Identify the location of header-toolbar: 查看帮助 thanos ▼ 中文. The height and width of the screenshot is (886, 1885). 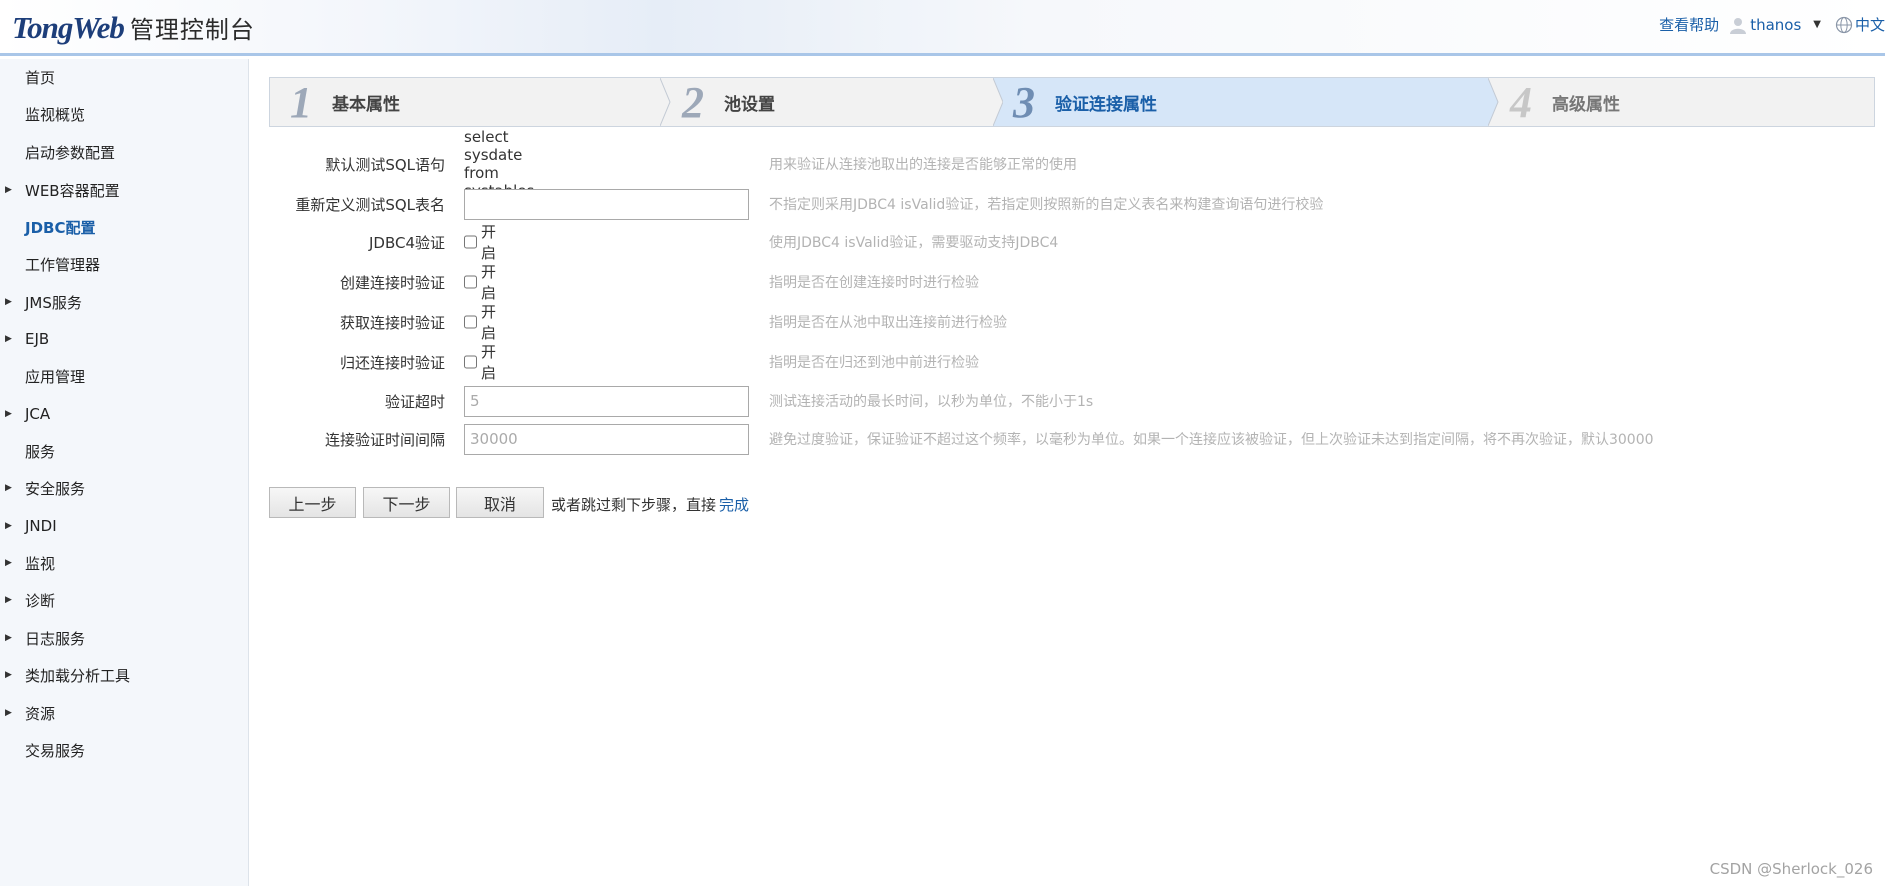
(1772, 24).